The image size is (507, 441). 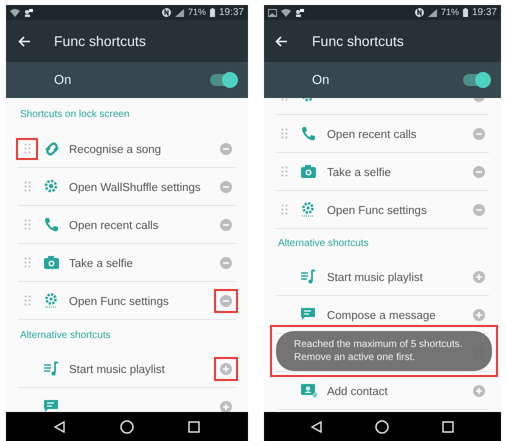 I want to click on section-header: Shortcuts on lock screen, so click(x=75, y=115).